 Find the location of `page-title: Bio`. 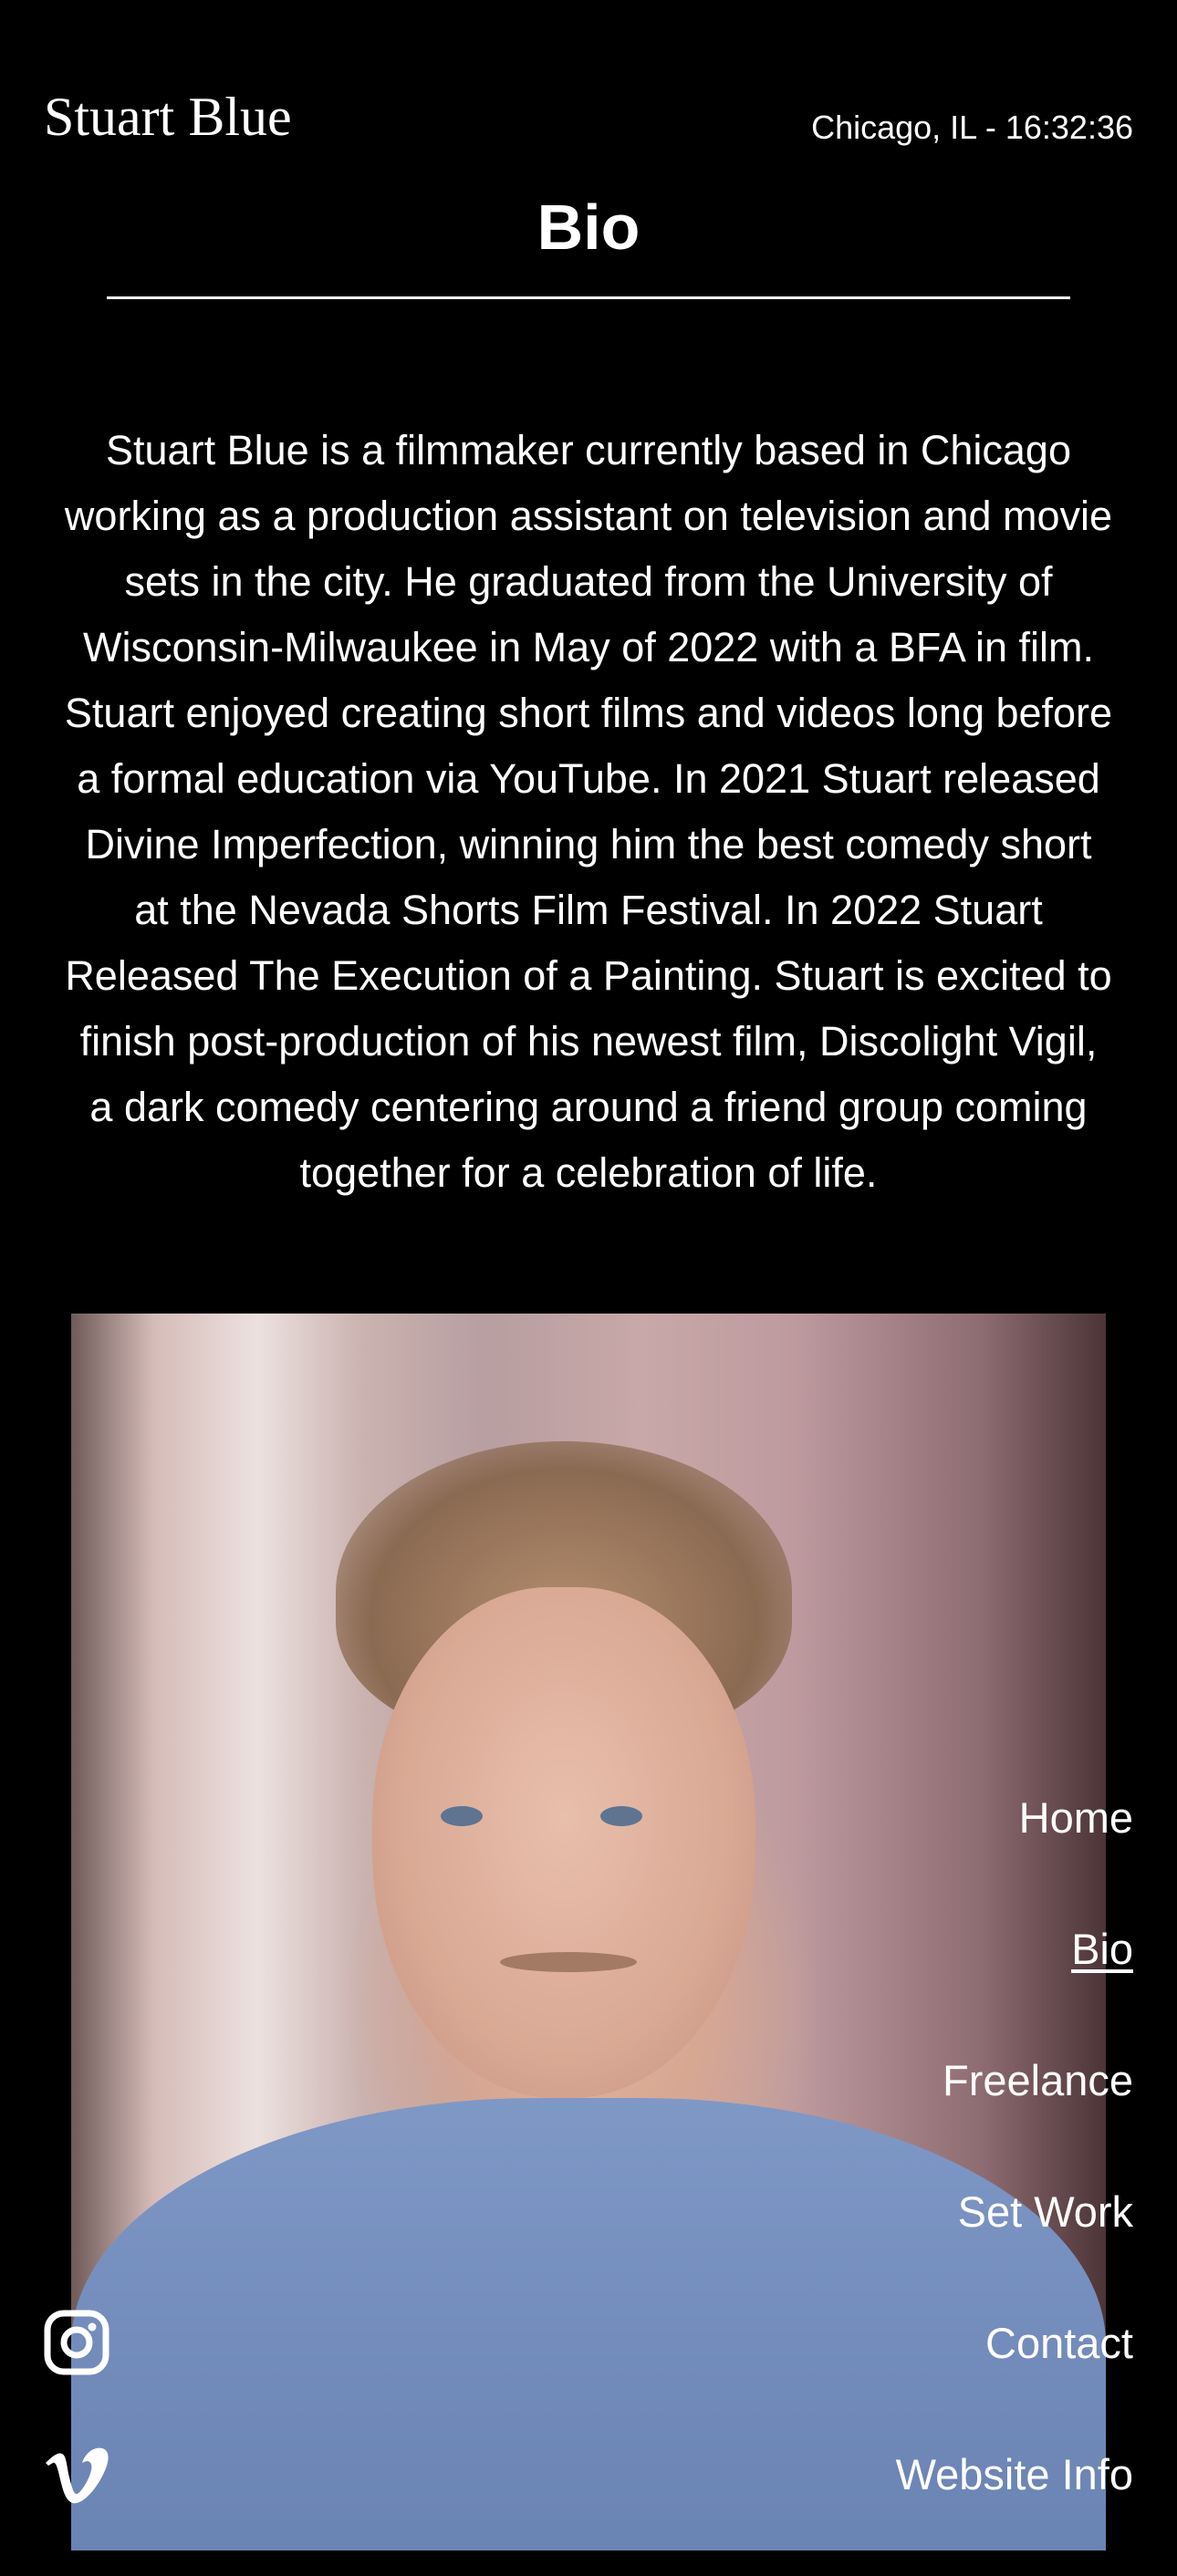

page-title: Bio is located at coordinates (589, 227).